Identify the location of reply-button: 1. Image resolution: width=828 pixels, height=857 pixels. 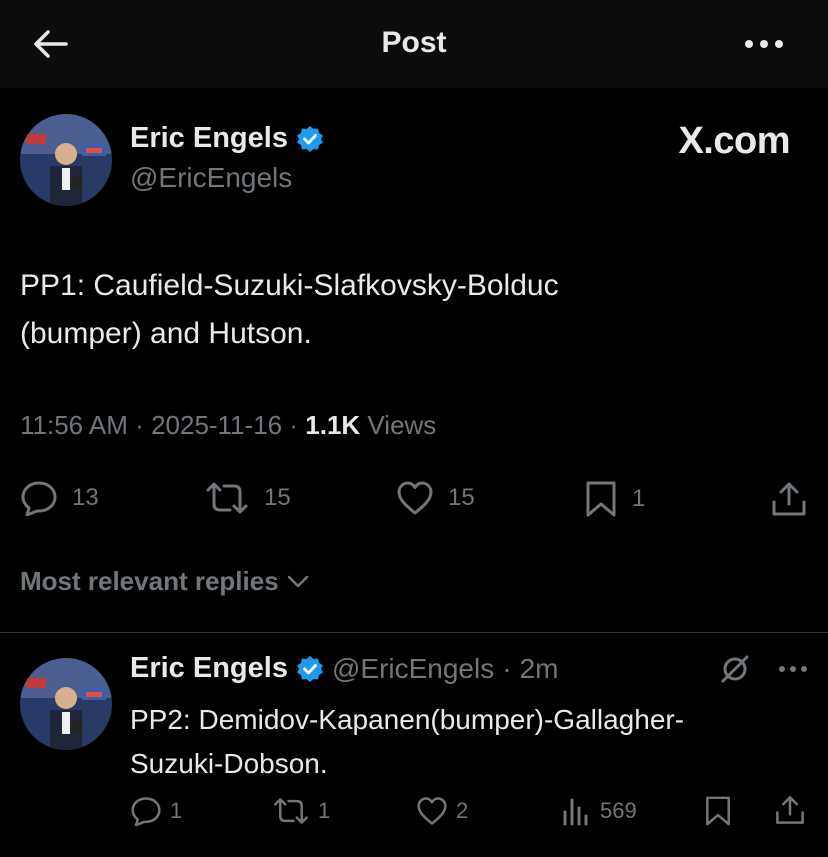
(156, 811).